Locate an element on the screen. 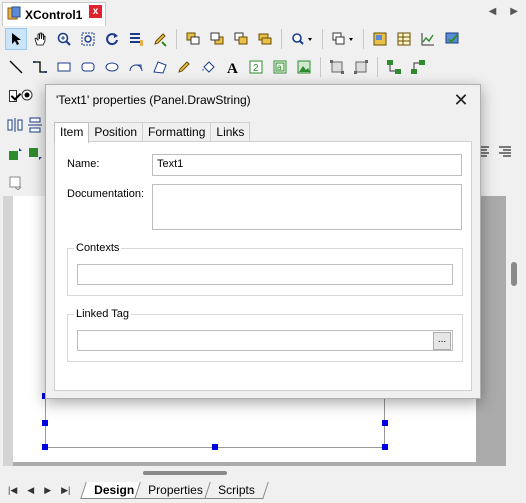 The image size is (526, 503). toolbar-main is located at coordinates (263, 39).